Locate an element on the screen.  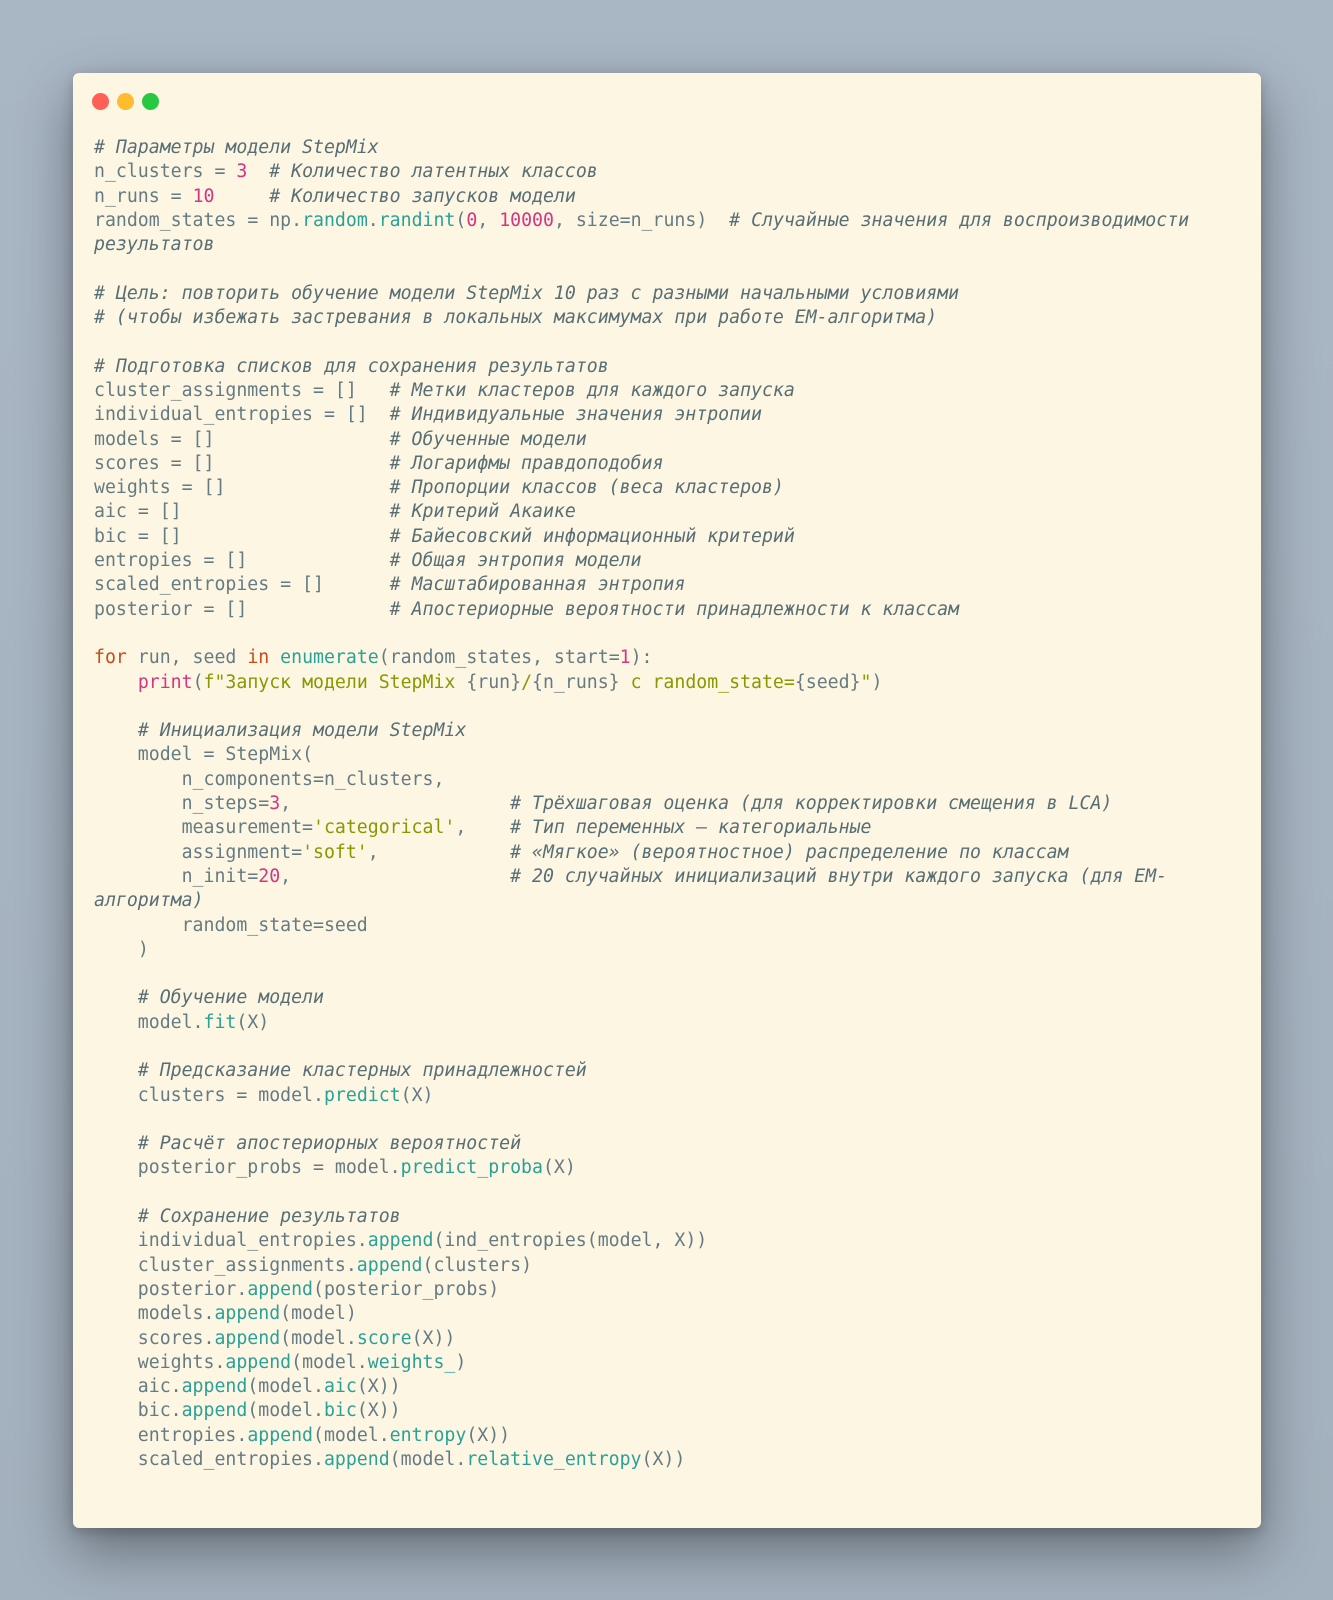
close-window-button is located at coordinates (100, 101).